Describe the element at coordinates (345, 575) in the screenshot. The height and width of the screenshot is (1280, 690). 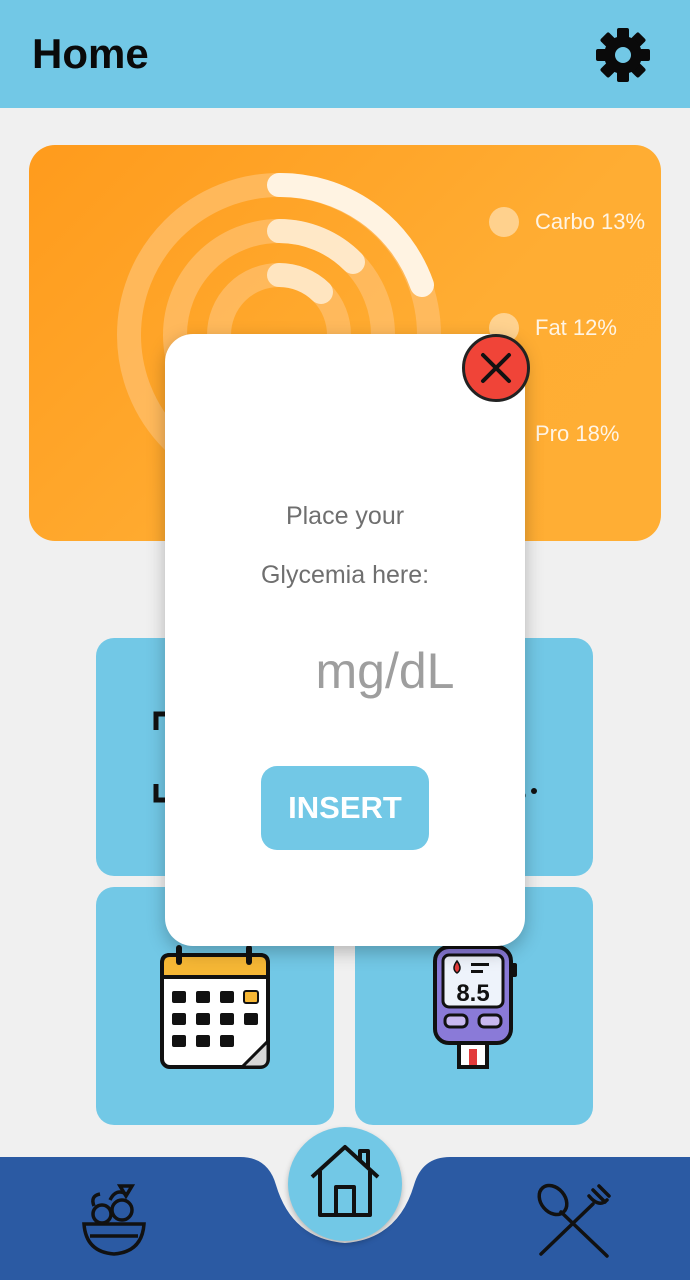
I see `dialog-prompt-line2: Glycemia here:` at that location.